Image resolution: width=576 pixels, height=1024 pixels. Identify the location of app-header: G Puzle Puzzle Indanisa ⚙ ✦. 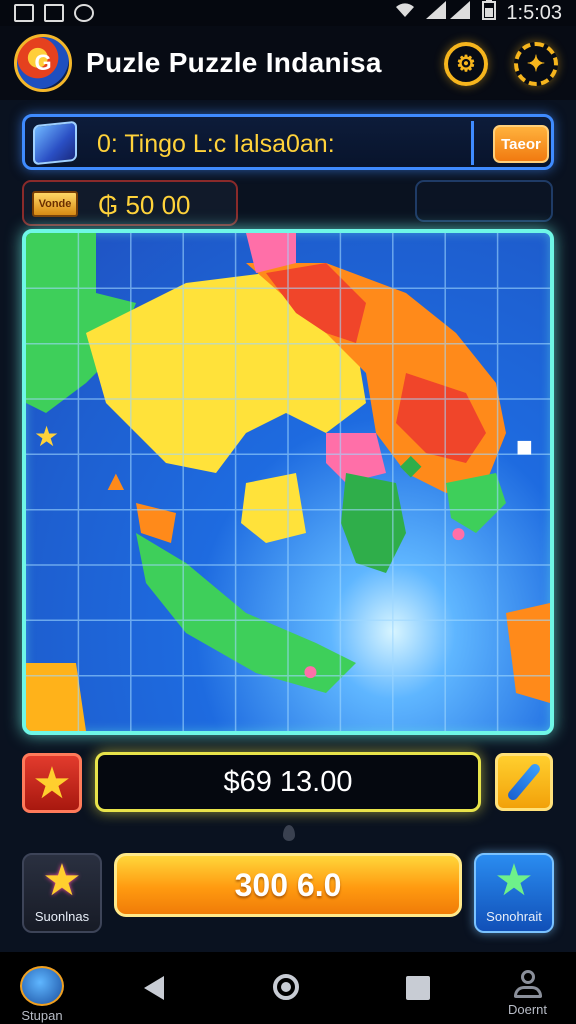
(288, 63).